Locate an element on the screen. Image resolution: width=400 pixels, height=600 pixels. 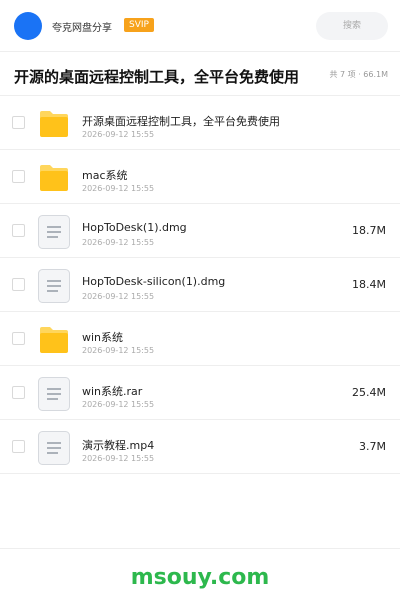
file-name: HopToDesk-silicon(1).dmg is located at coordinates (154, 281).